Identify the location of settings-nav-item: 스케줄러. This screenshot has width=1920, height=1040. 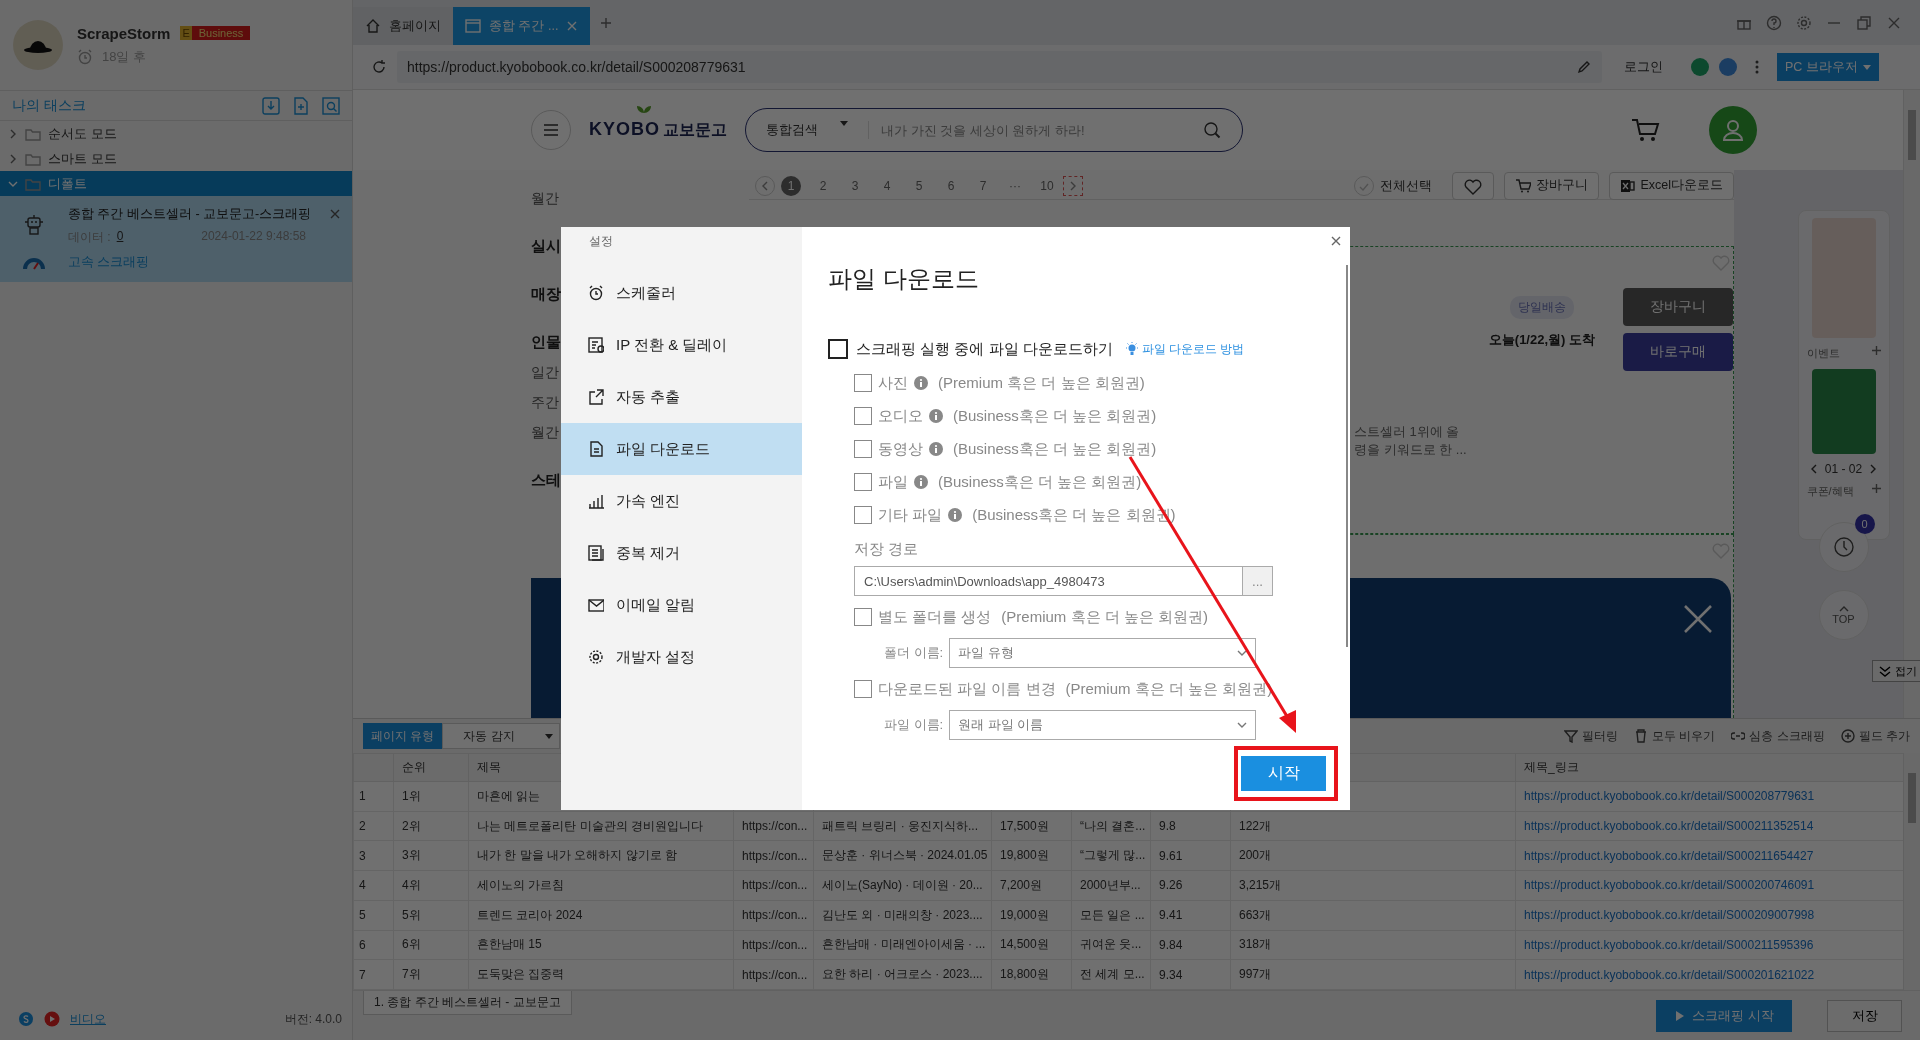
(681, 293).